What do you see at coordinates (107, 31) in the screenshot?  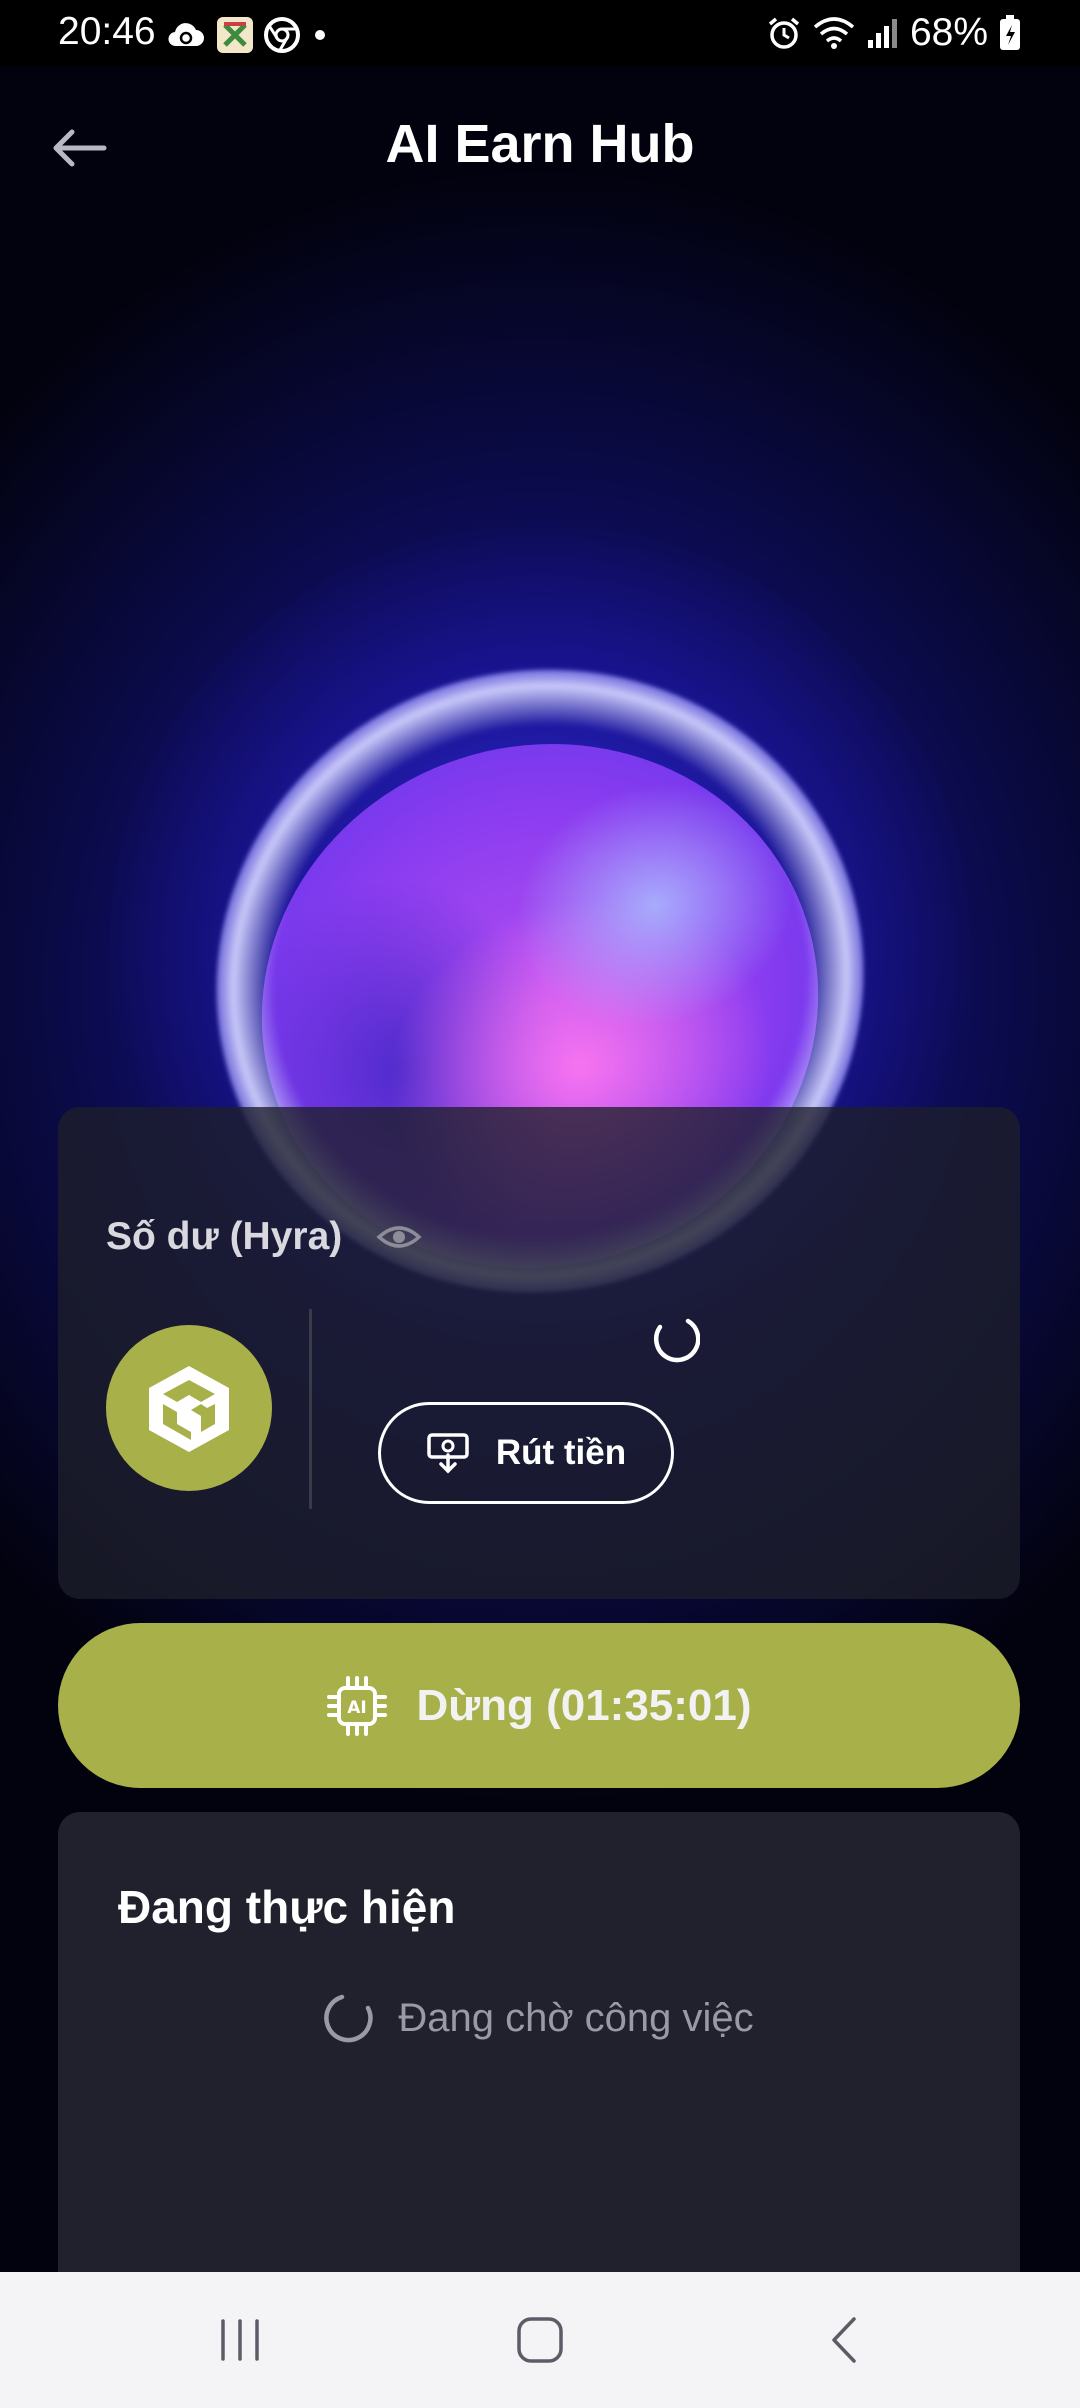 I see `status-time: 20:46` at bounding box center [107, 31].